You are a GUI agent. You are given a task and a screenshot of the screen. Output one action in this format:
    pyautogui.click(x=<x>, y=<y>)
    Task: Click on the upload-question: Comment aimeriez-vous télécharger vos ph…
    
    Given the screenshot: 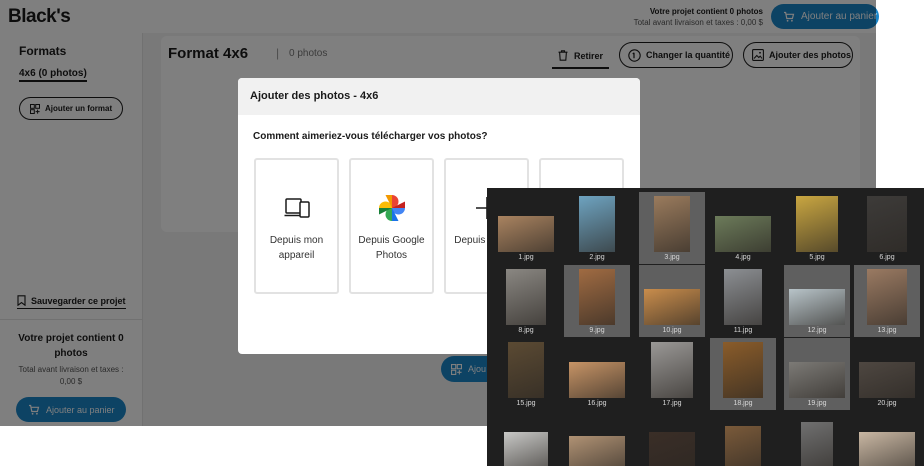 What is the action you would take?
    pyautogui.click(x=370, y=136)
    